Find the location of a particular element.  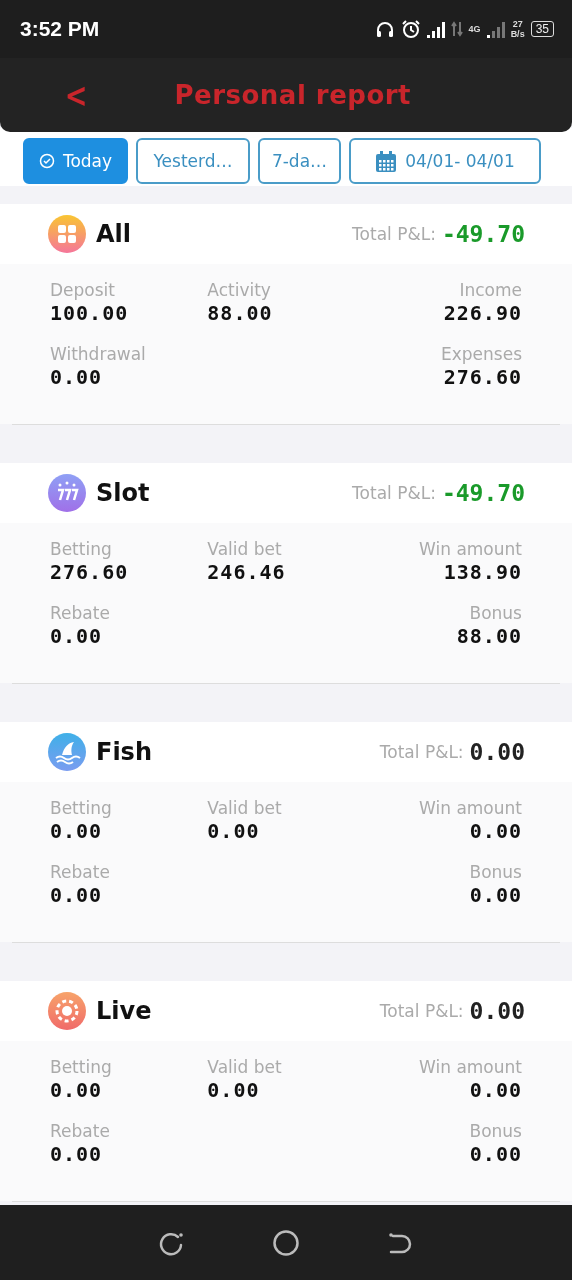

category-title: All is located at coordinates (114, 234).